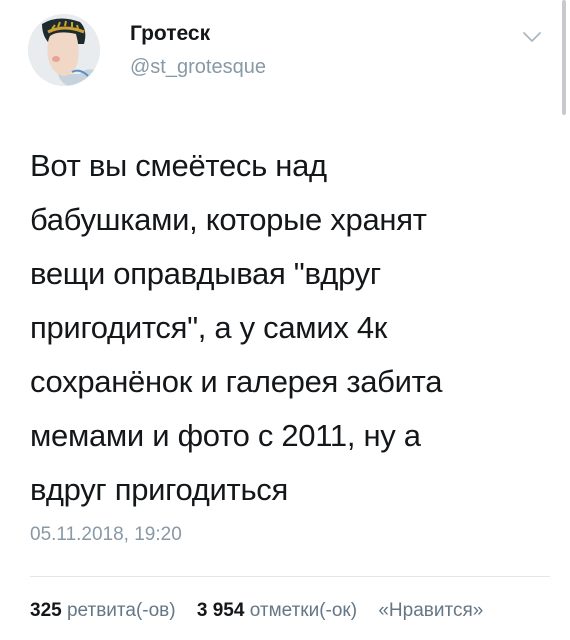 Image resolution: width=570 pixels, height=640 pixels. I want to click on divider, so click(290, 576).